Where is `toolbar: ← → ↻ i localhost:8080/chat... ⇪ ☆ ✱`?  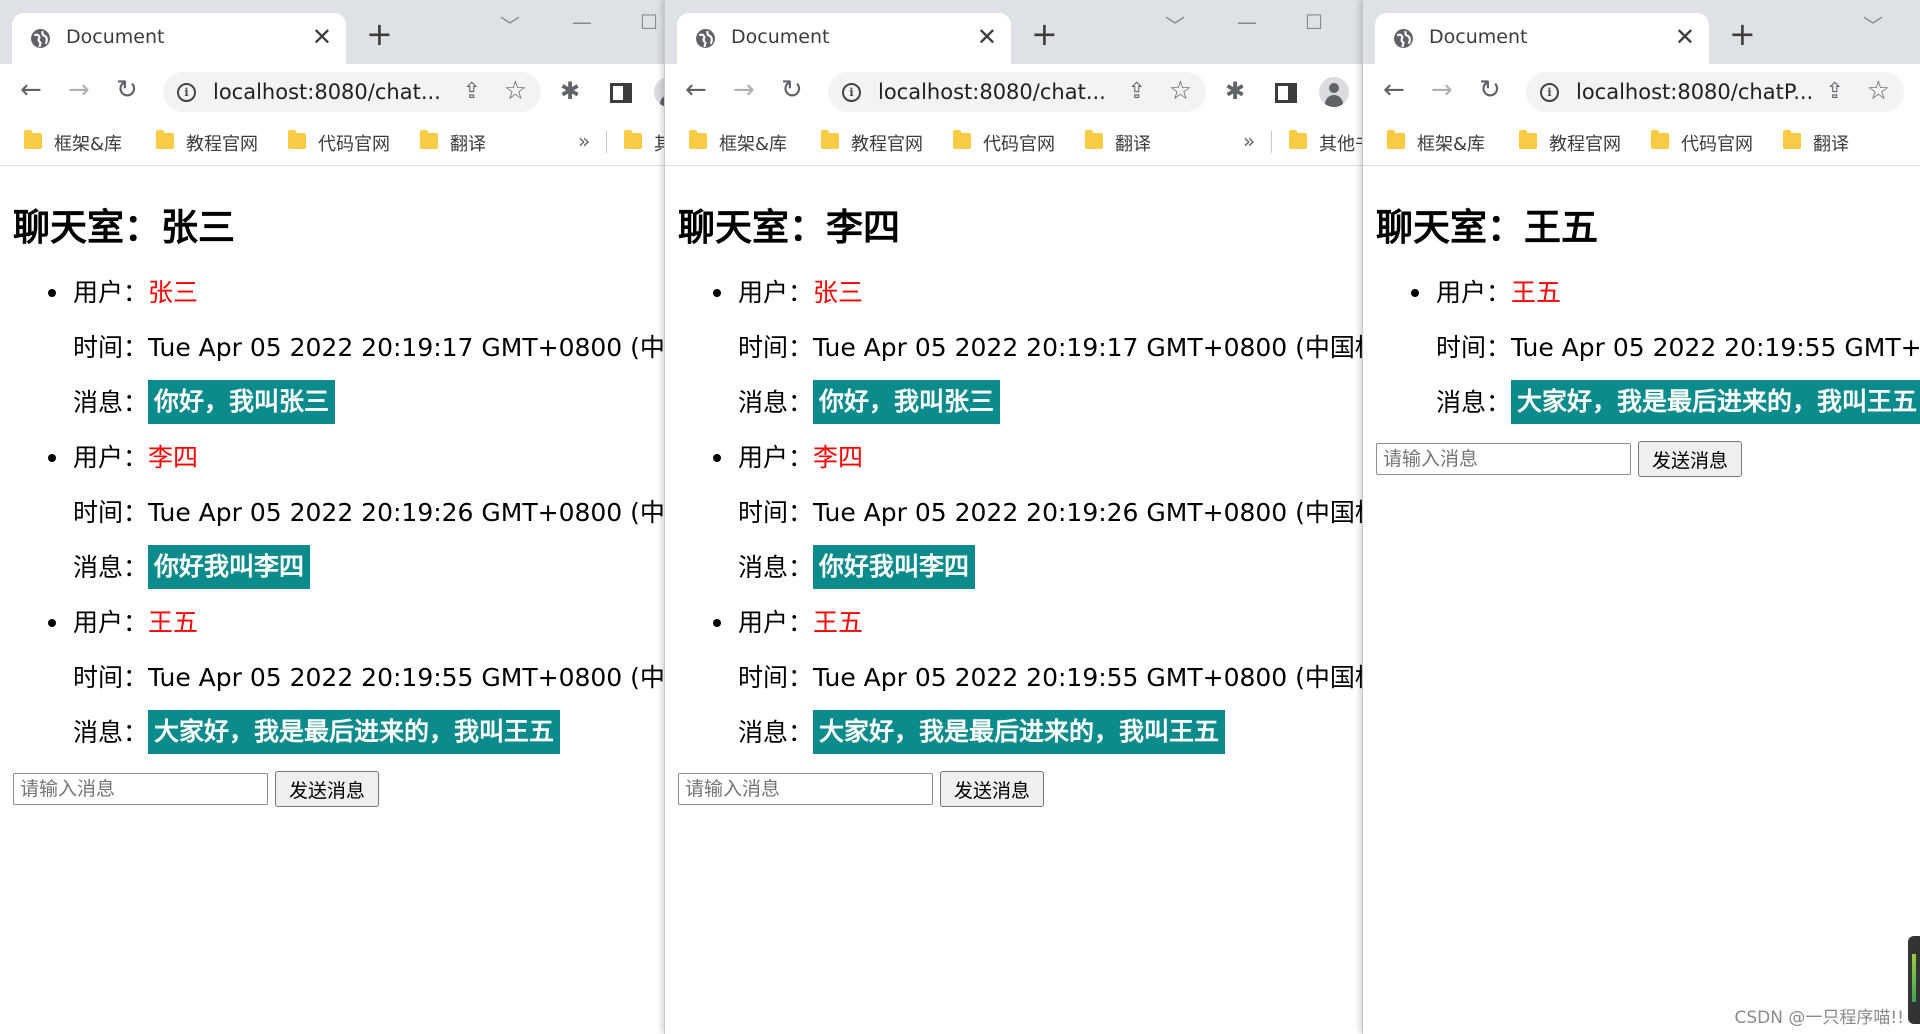 toolbar: ← → ↻ i localhost:8080/chat... ⇪ ☆ ✱ is located at coordinates (1014, 91).